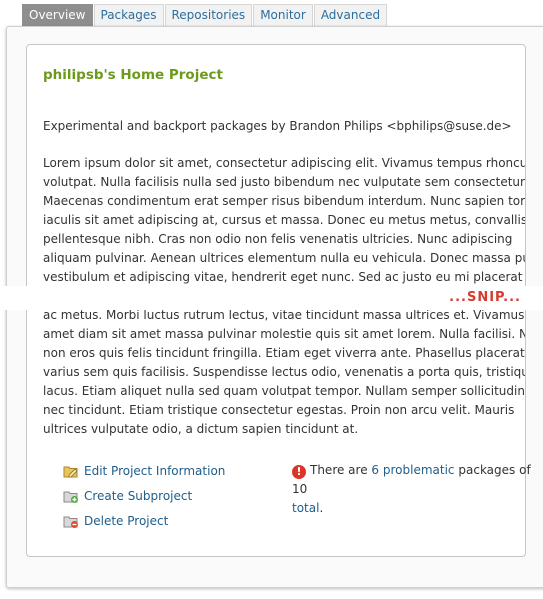 The height and width of the screenshot is (599, 543). I want to click on tab-monitor: Monitor, so click(283, 15).